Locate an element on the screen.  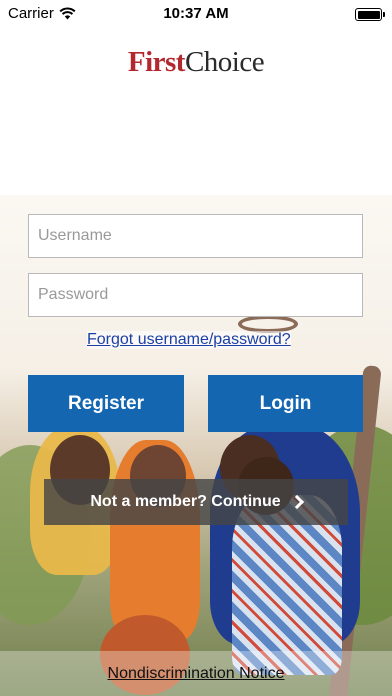
battery-icon is located at coordinates (370, 14).